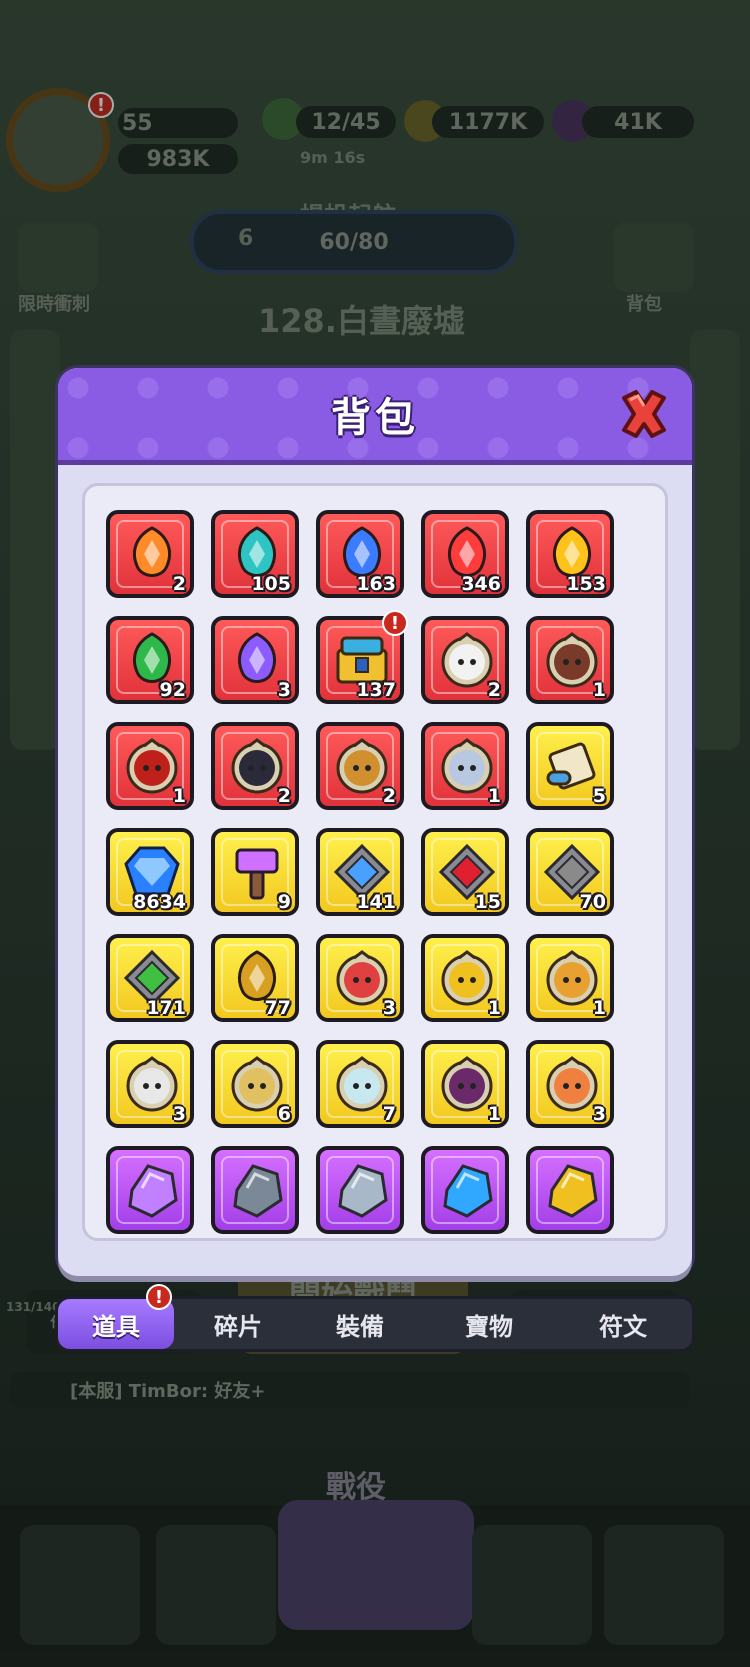 The width and height of the screenshot is (750, 1667). What do you see at coordinates (277, 1008) in the screenshot?
I see `item-count: 77` at bounding box center [277, 1008].